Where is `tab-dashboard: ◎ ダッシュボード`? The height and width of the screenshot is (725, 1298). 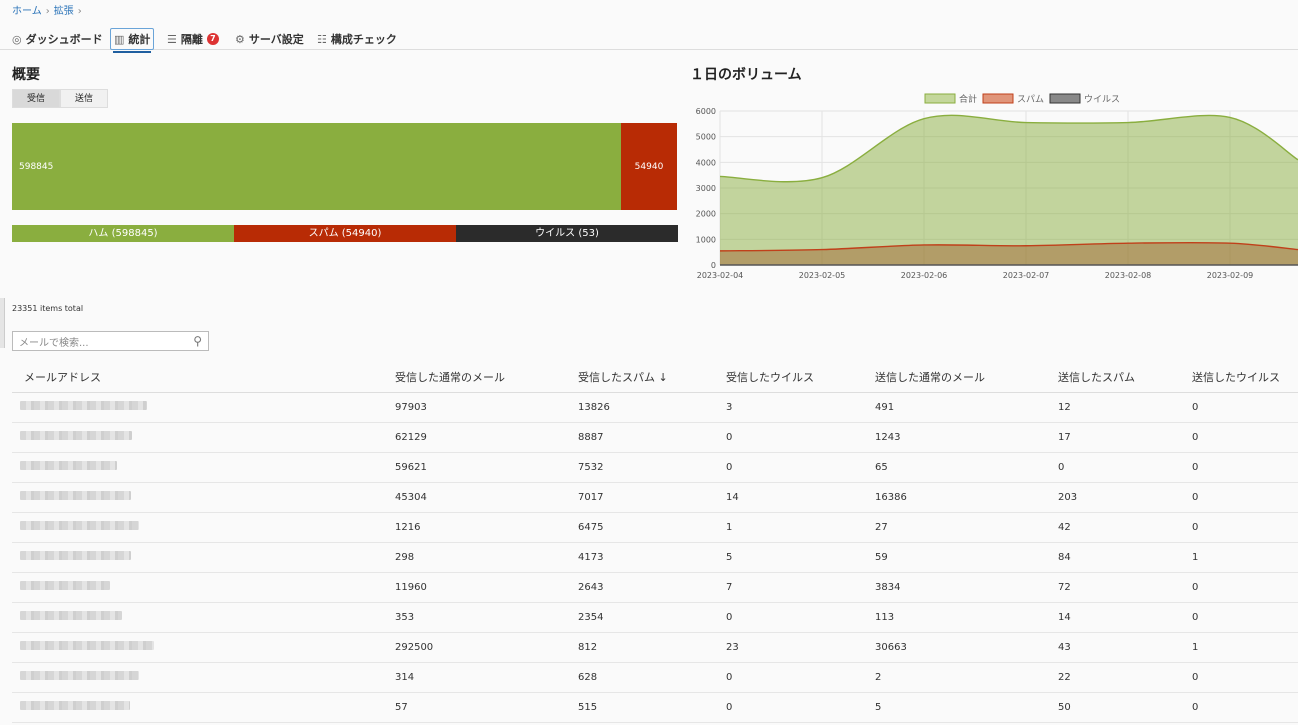 tab-dashboard: ◎ ダッシュボード is located at coordinates (57, 39).